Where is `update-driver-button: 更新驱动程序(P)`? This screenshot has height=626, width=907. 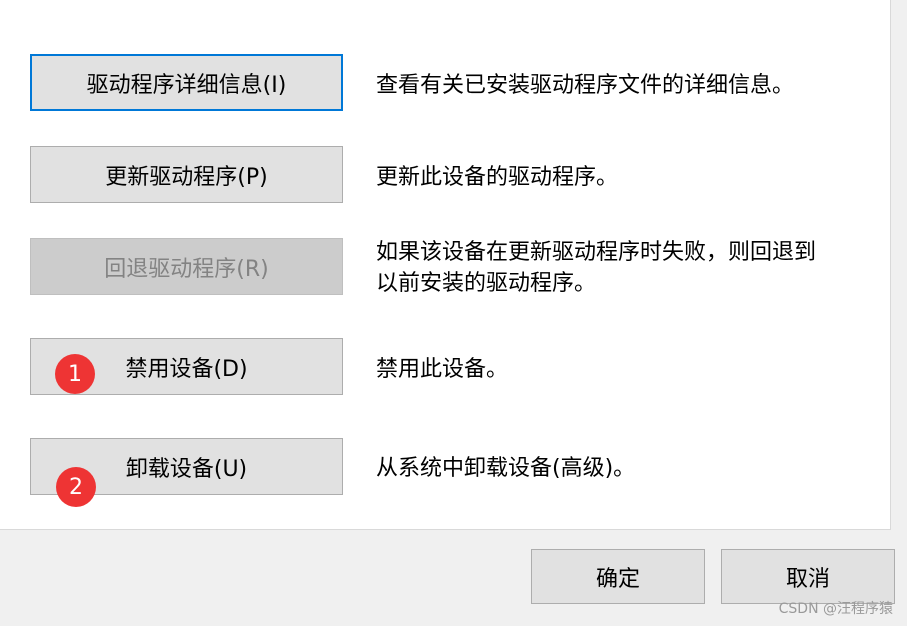
update-driver-button: 更新驱动程序(P) is located at coordinates (186, 174).